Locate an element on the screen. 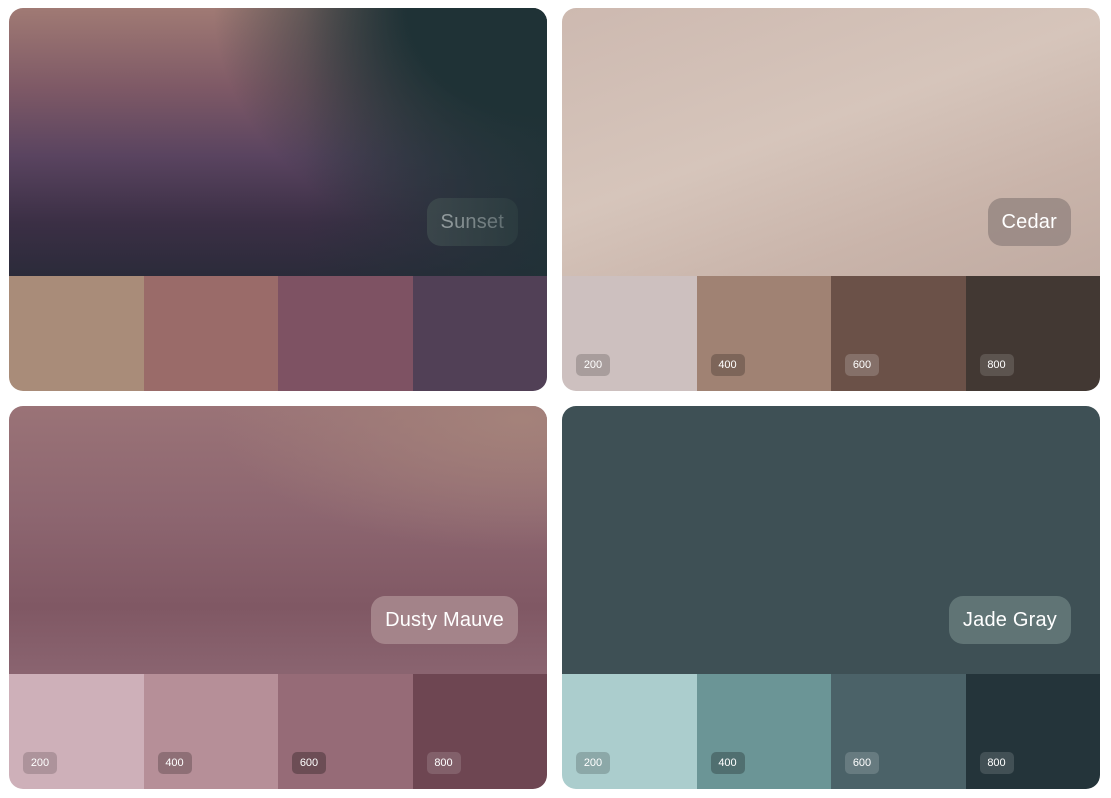 The width and height of the screenshot is (1111, 798). palette-name-badge: Cedar is located at coordinates (1029, 222).